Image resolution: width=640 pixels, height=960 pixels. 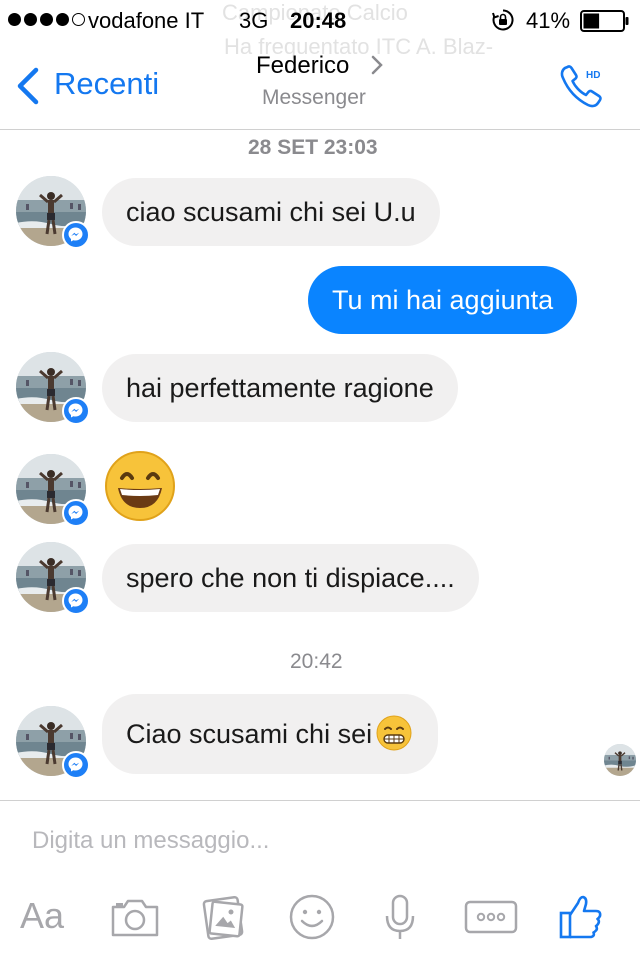 What do you see at coordinates (48, 919) in the screenshot?
I see `text-format-button: Aa` at bounding box center [48, 919].